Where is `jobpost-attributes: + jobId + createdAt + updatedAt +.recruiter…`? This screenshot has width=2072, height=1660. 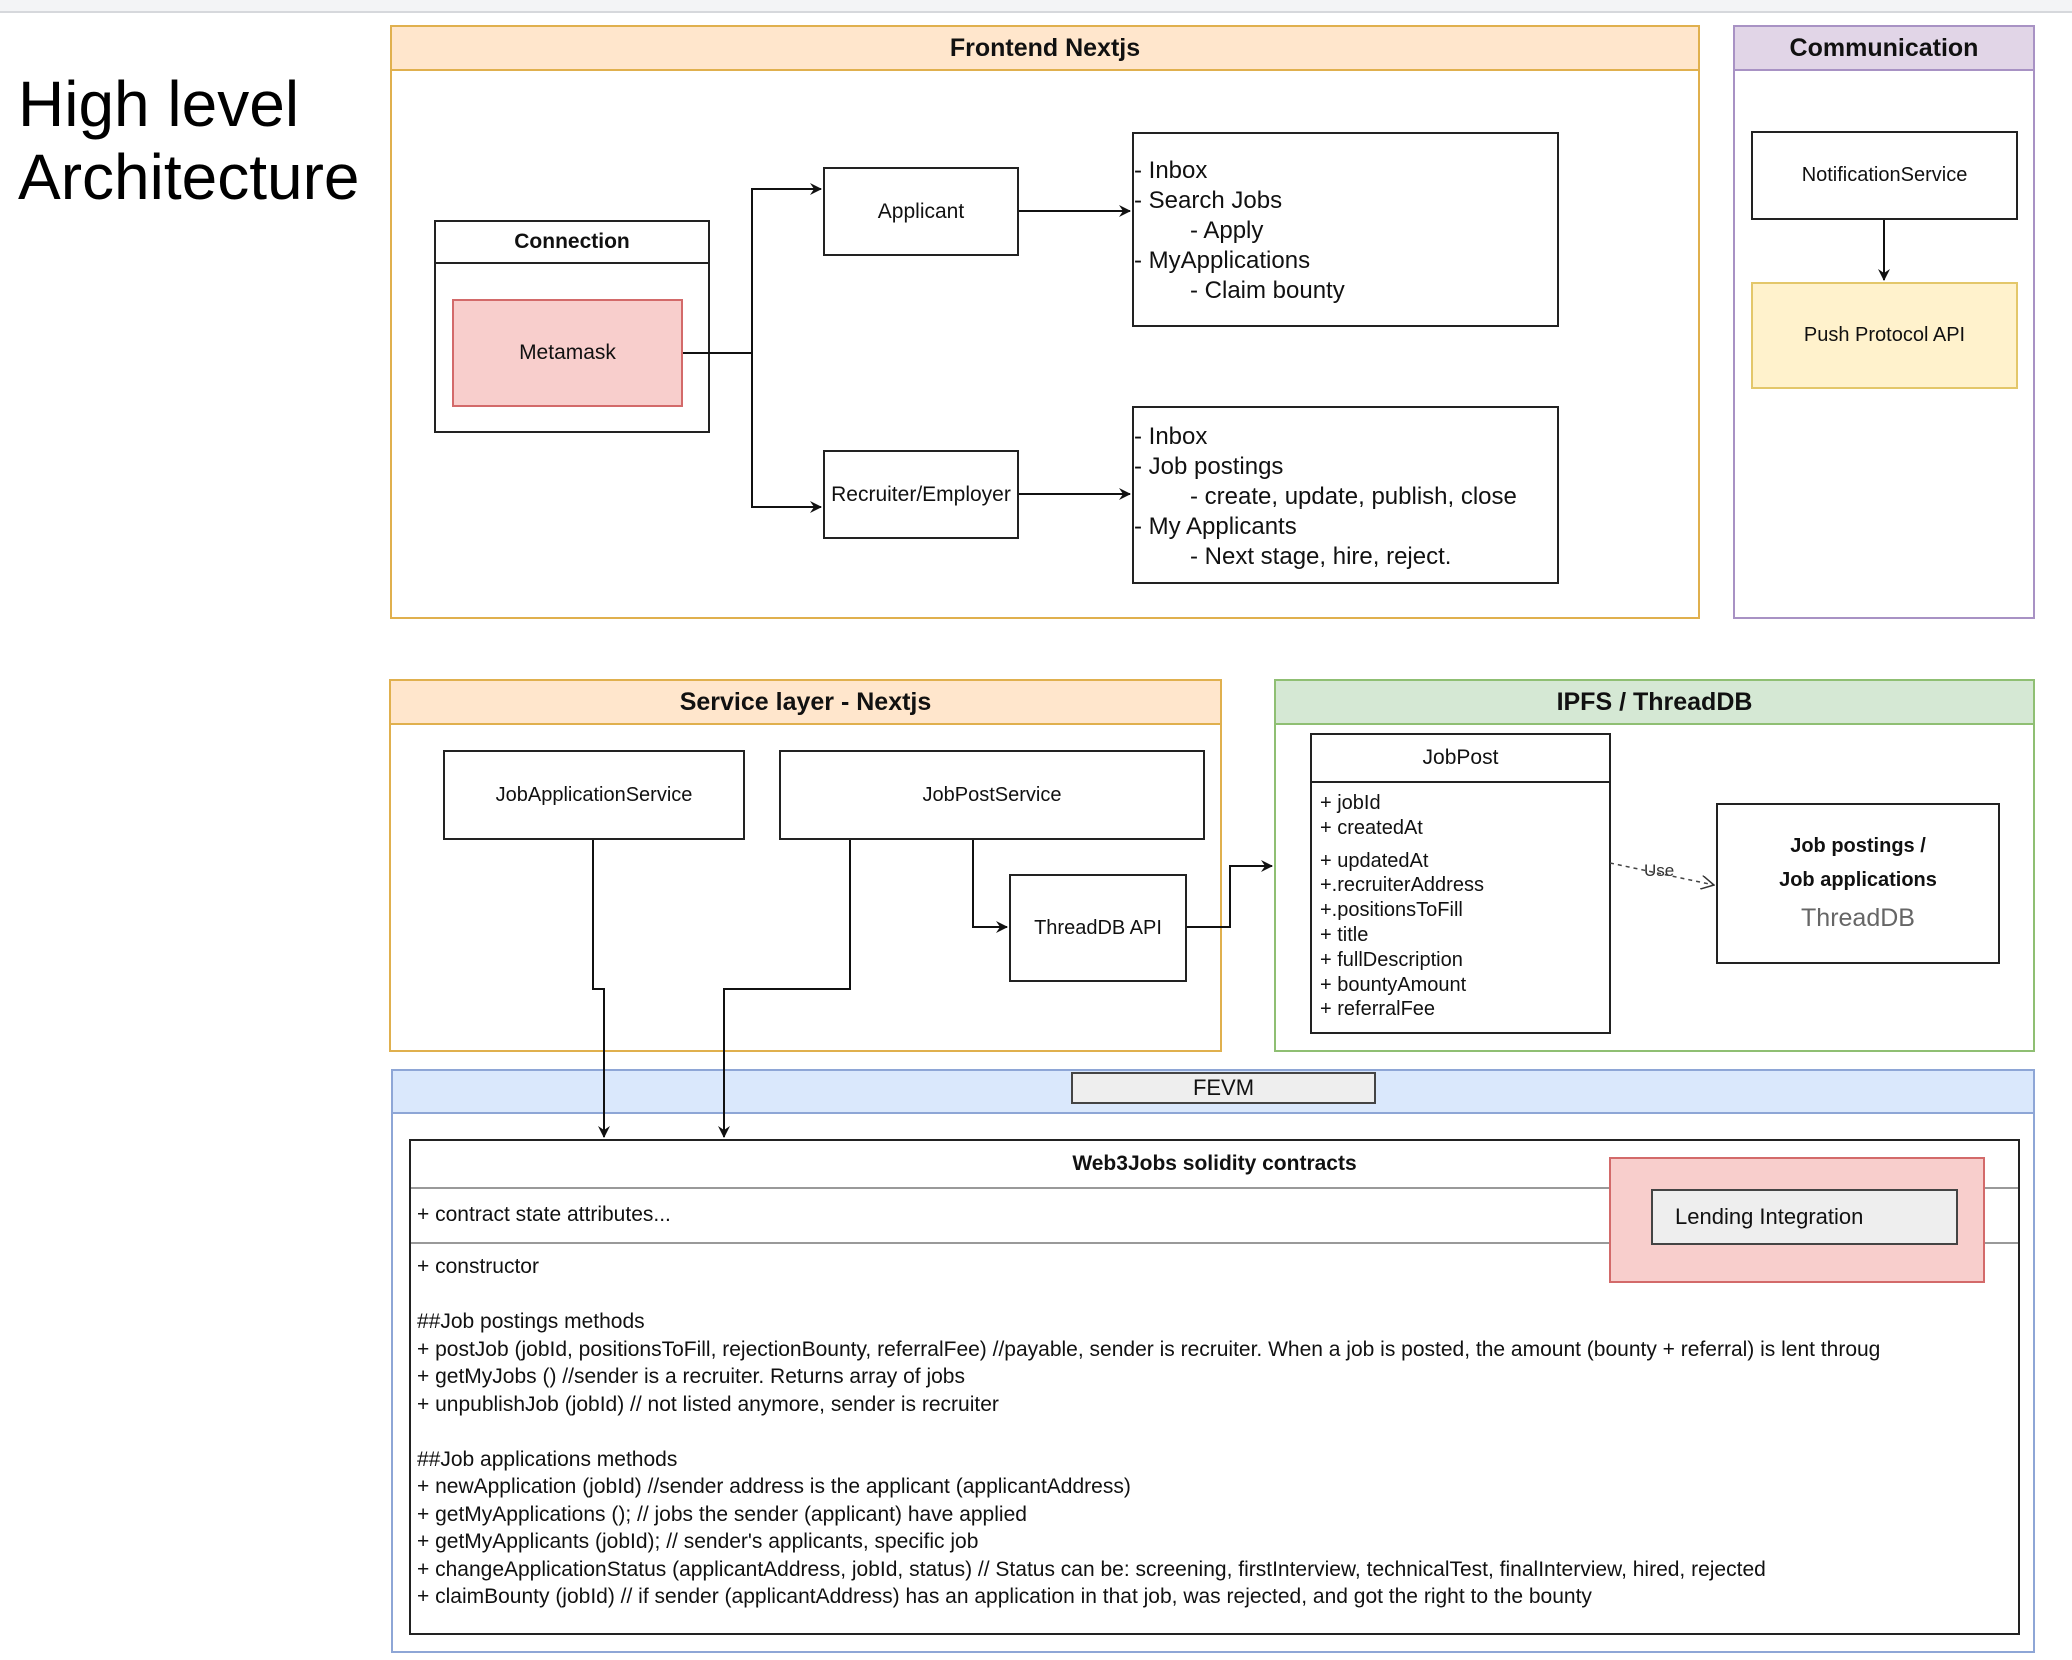
jobpost-attributes: + jobId + createdAt + updatedAt +.recruiter… is located at coordinates (1402, 906).